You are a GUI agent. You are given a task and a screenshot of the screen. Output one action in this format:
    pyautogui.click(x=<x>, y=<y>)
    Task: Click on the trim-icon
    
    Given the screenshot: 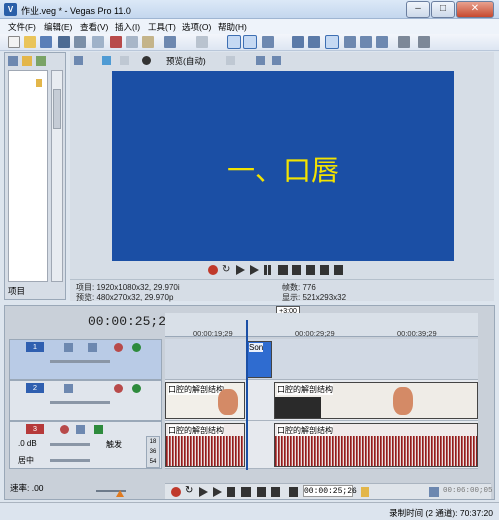 What is the action you would take?
    pyautogui.click(x=98, y=42)
    